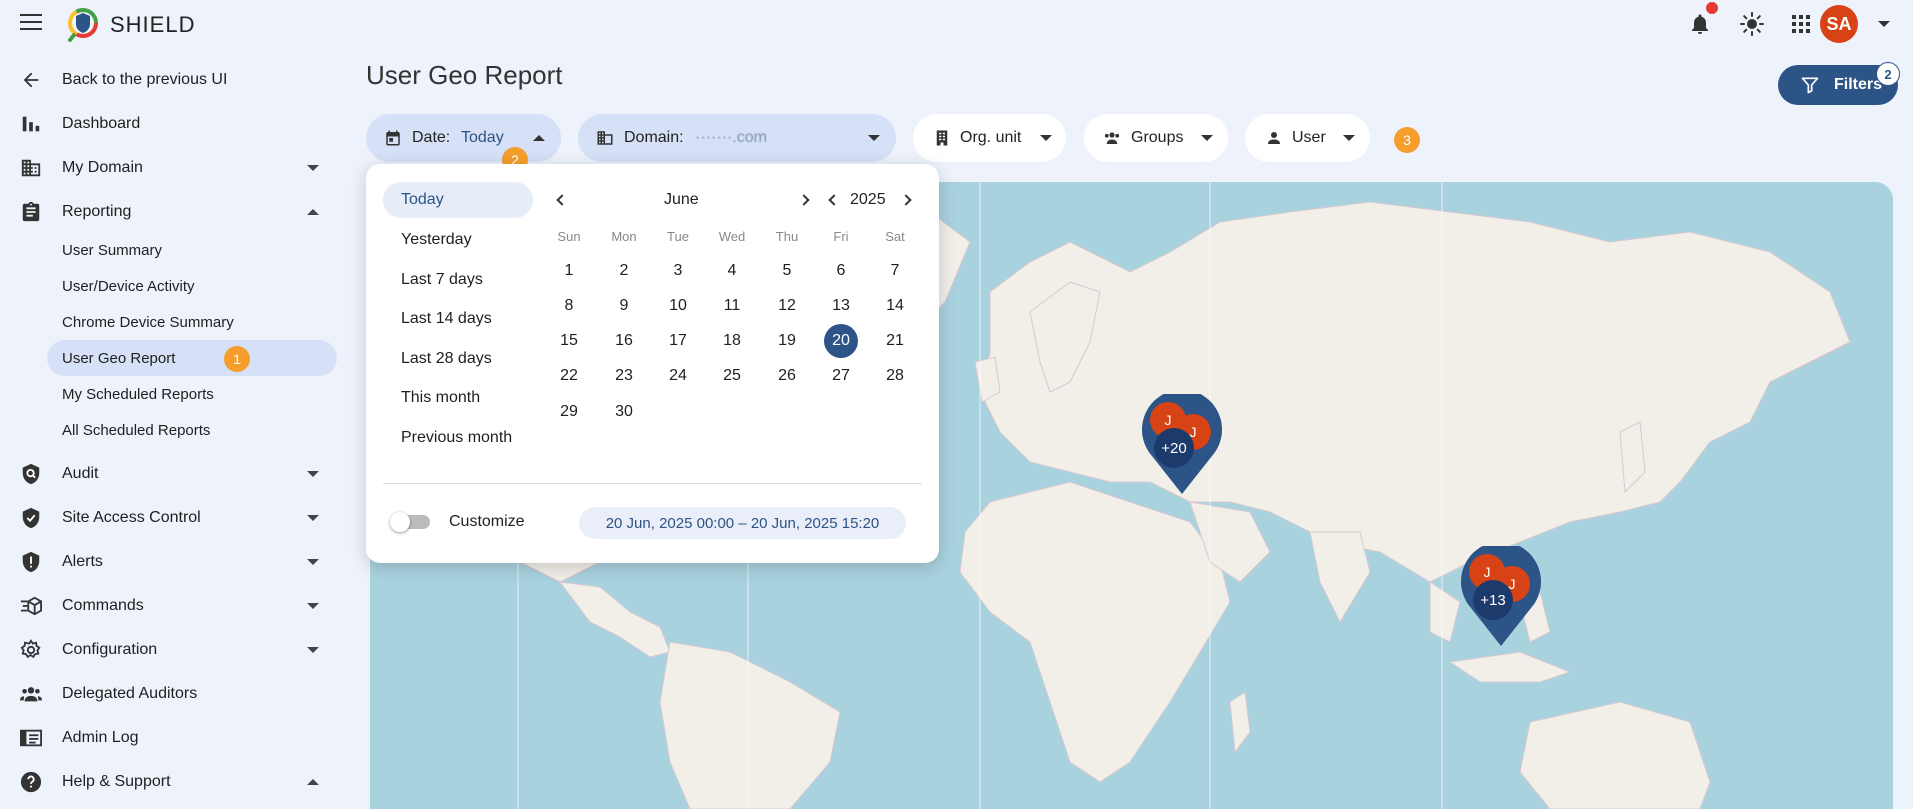  What do you see at coordinates (678, 376) in the screenshot?
I see `calendar-day: 24` at bounding box center [678, 376].